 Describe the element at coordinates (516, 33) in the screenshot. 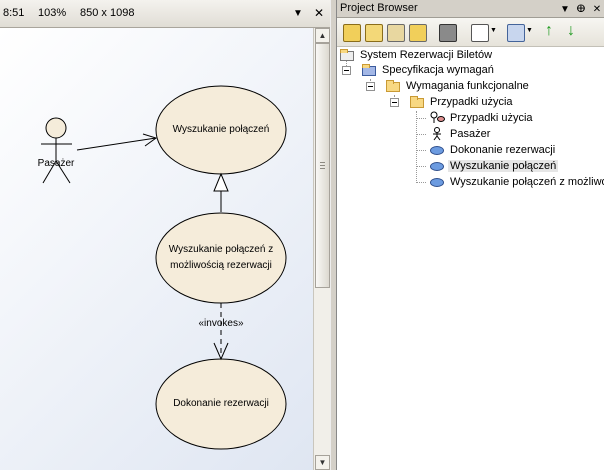

I see `view-options-icon` at that location.